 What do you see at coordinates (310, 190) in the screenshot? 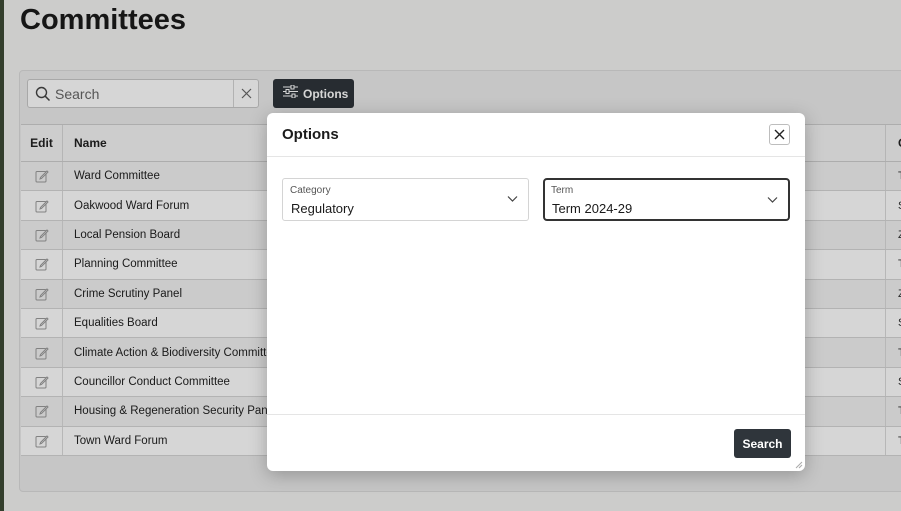
I see `category-label: Category` at bounding box center [310, 190].